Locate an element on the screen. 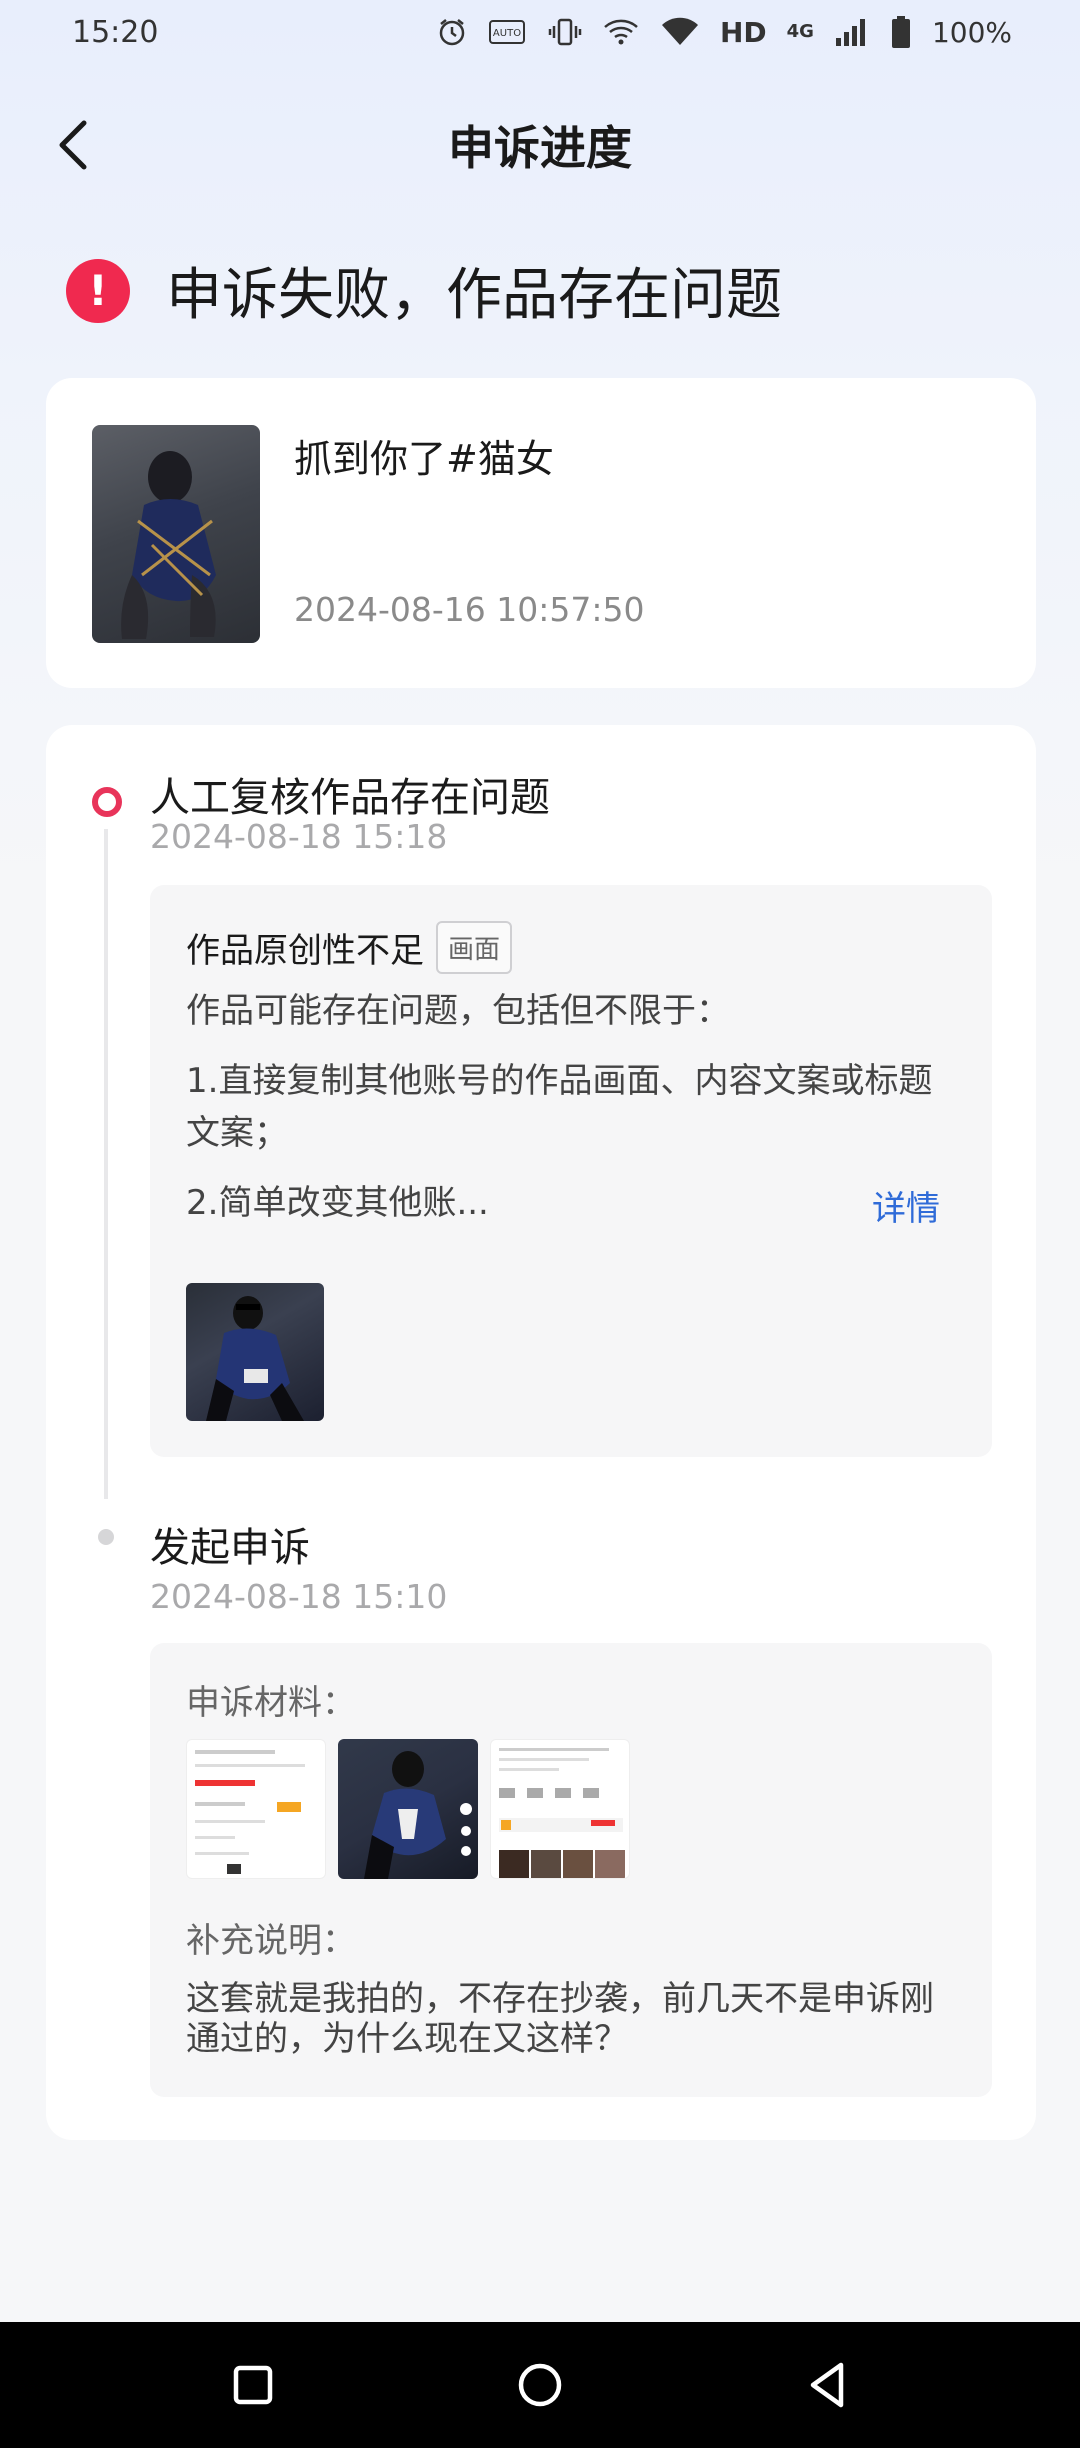 This screenshot has width=1080, height=2448. auto-label: AUTO is located at coordinates (507, 33).